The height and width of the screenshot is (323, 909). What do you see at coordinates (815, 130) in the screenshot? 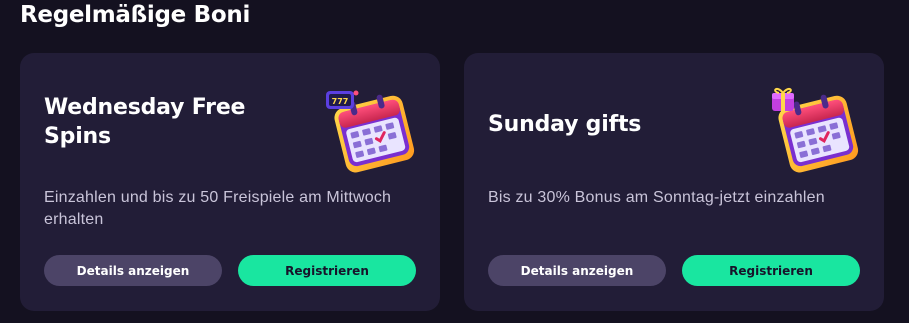
I see `calendar-gift-icon` at bounding box center [815, 130].